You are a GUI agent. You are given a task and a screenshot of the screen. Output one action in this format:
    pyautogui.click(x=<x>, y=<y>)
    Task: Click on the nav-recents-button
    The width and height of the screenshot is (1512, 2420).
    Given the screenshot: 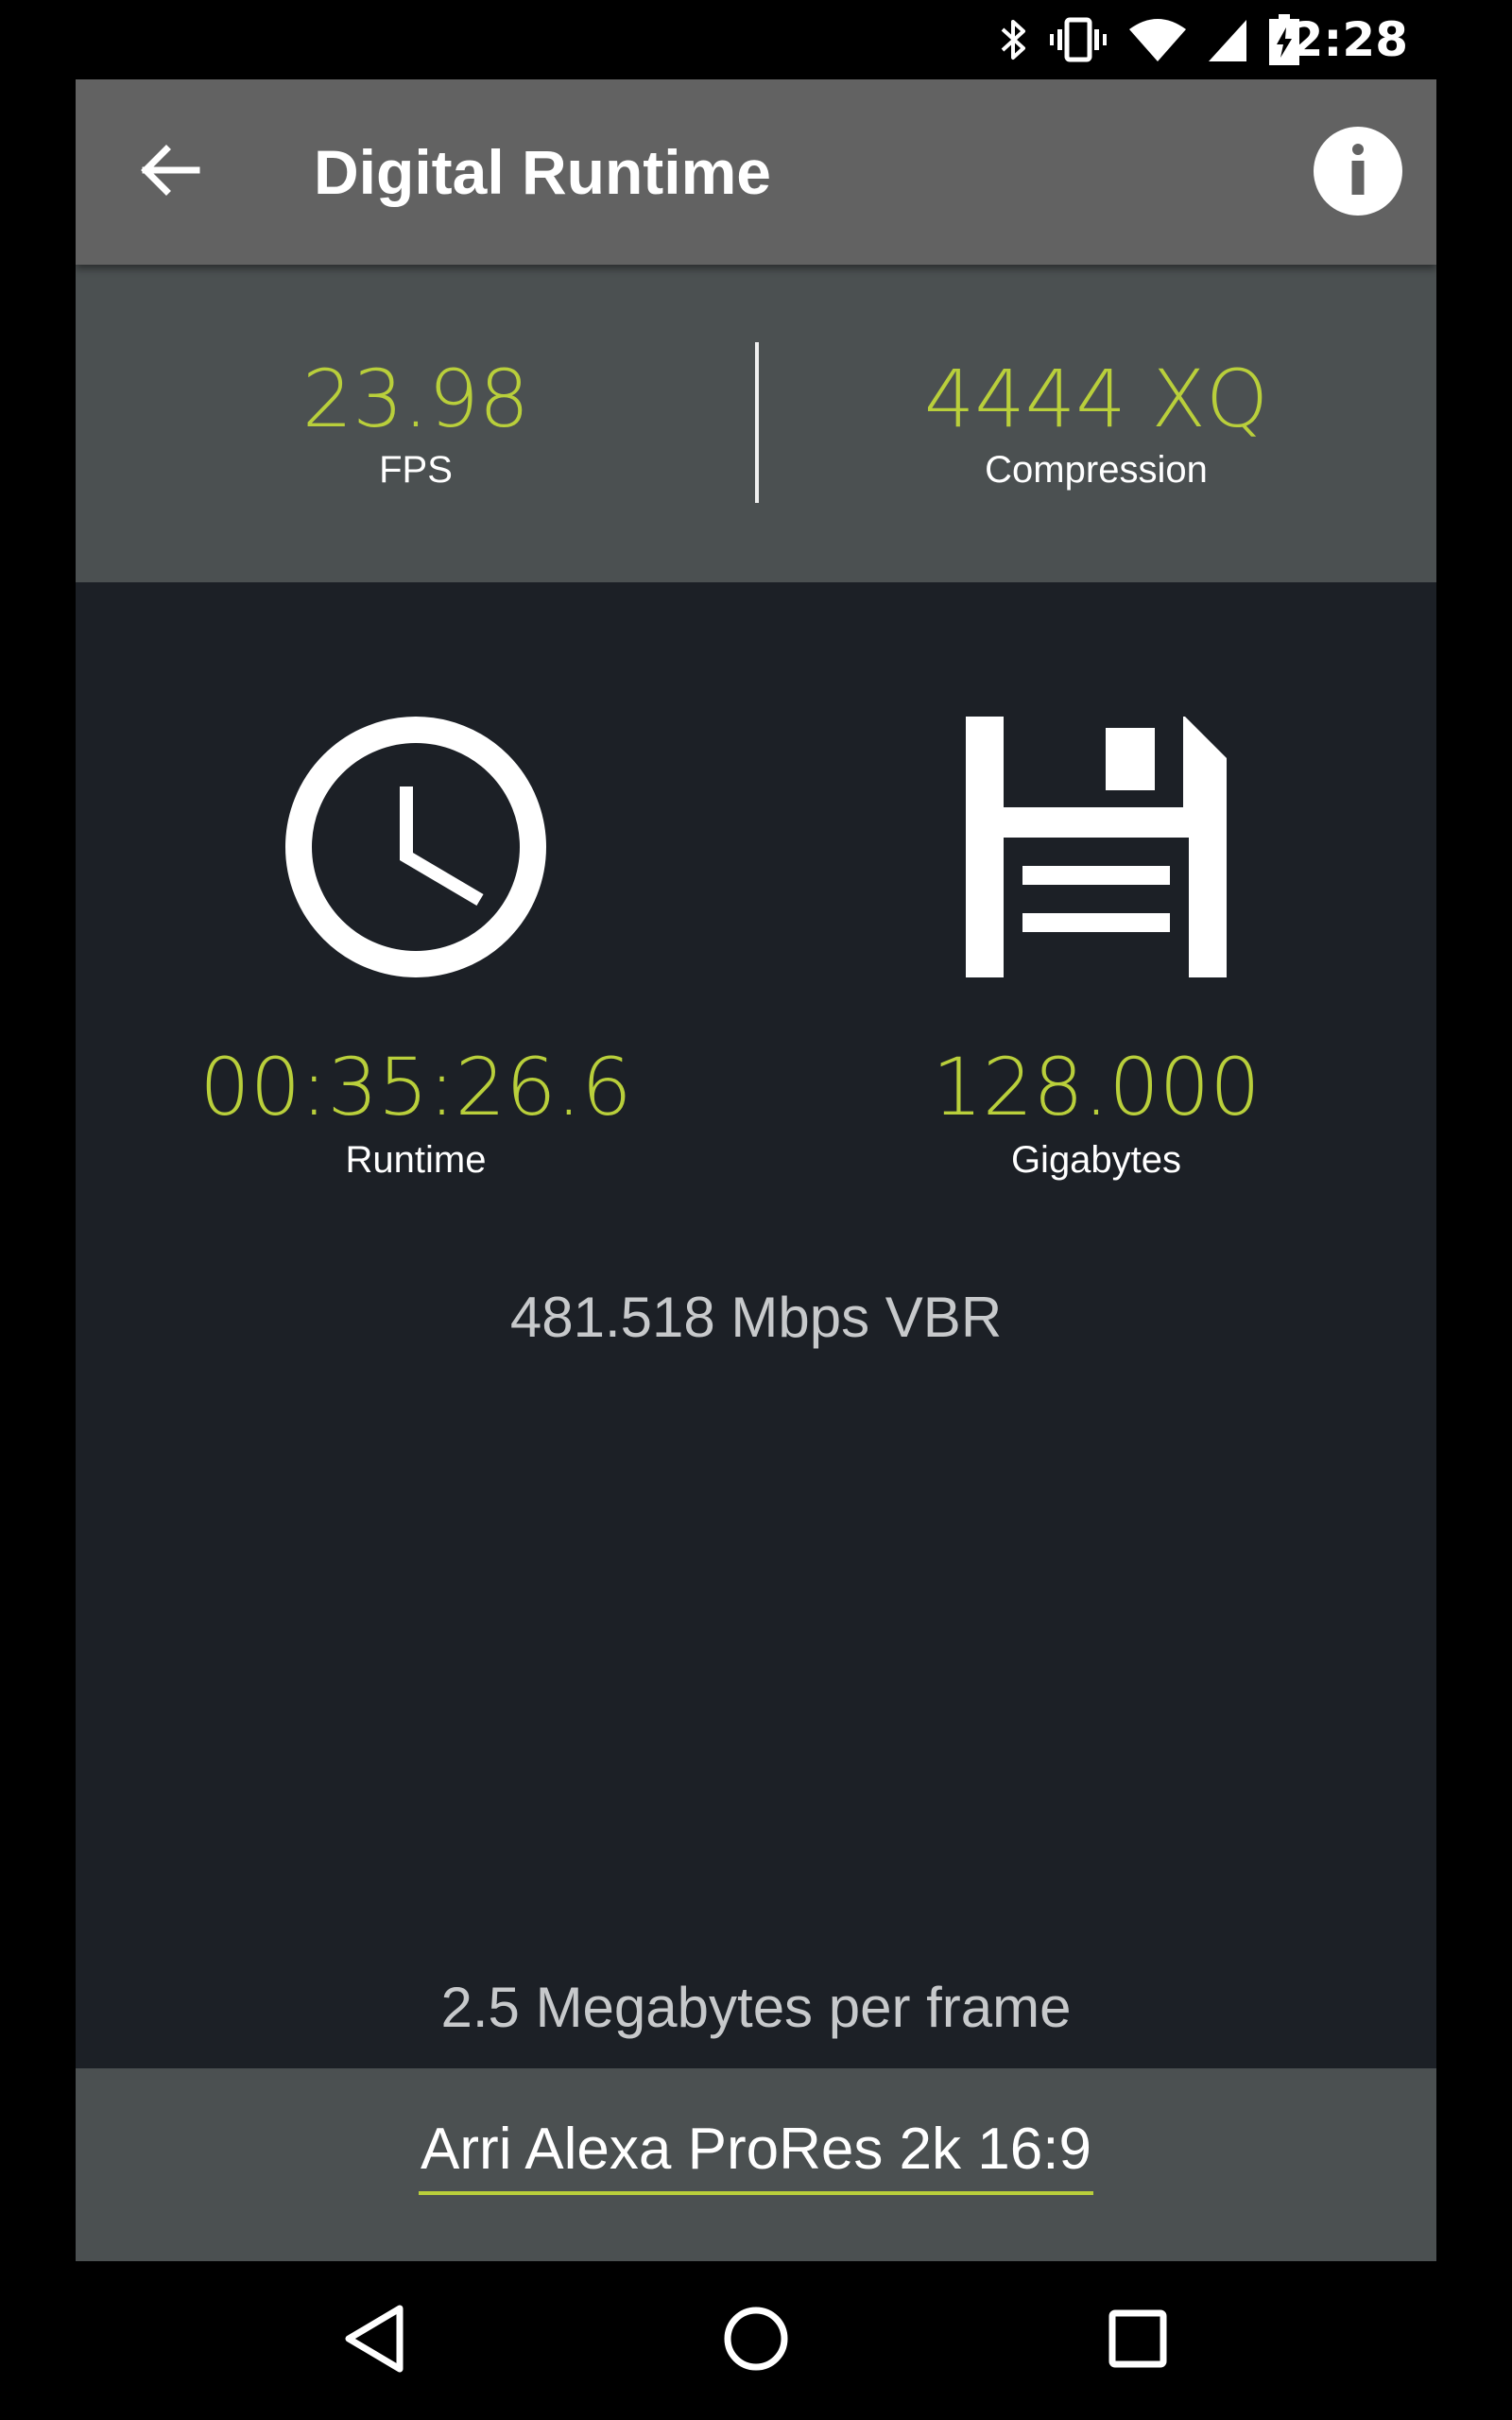 What is the action you would take?
    pyautogui.click(x=1138, y=2340)
    